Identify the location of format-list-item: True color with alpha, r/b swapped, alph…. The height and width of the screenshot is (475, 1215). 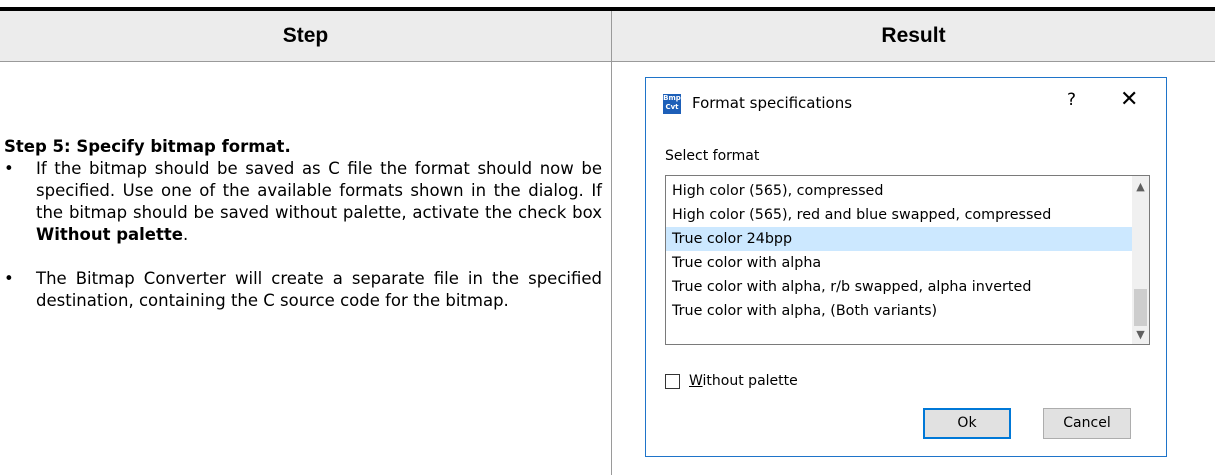
(899, 287).